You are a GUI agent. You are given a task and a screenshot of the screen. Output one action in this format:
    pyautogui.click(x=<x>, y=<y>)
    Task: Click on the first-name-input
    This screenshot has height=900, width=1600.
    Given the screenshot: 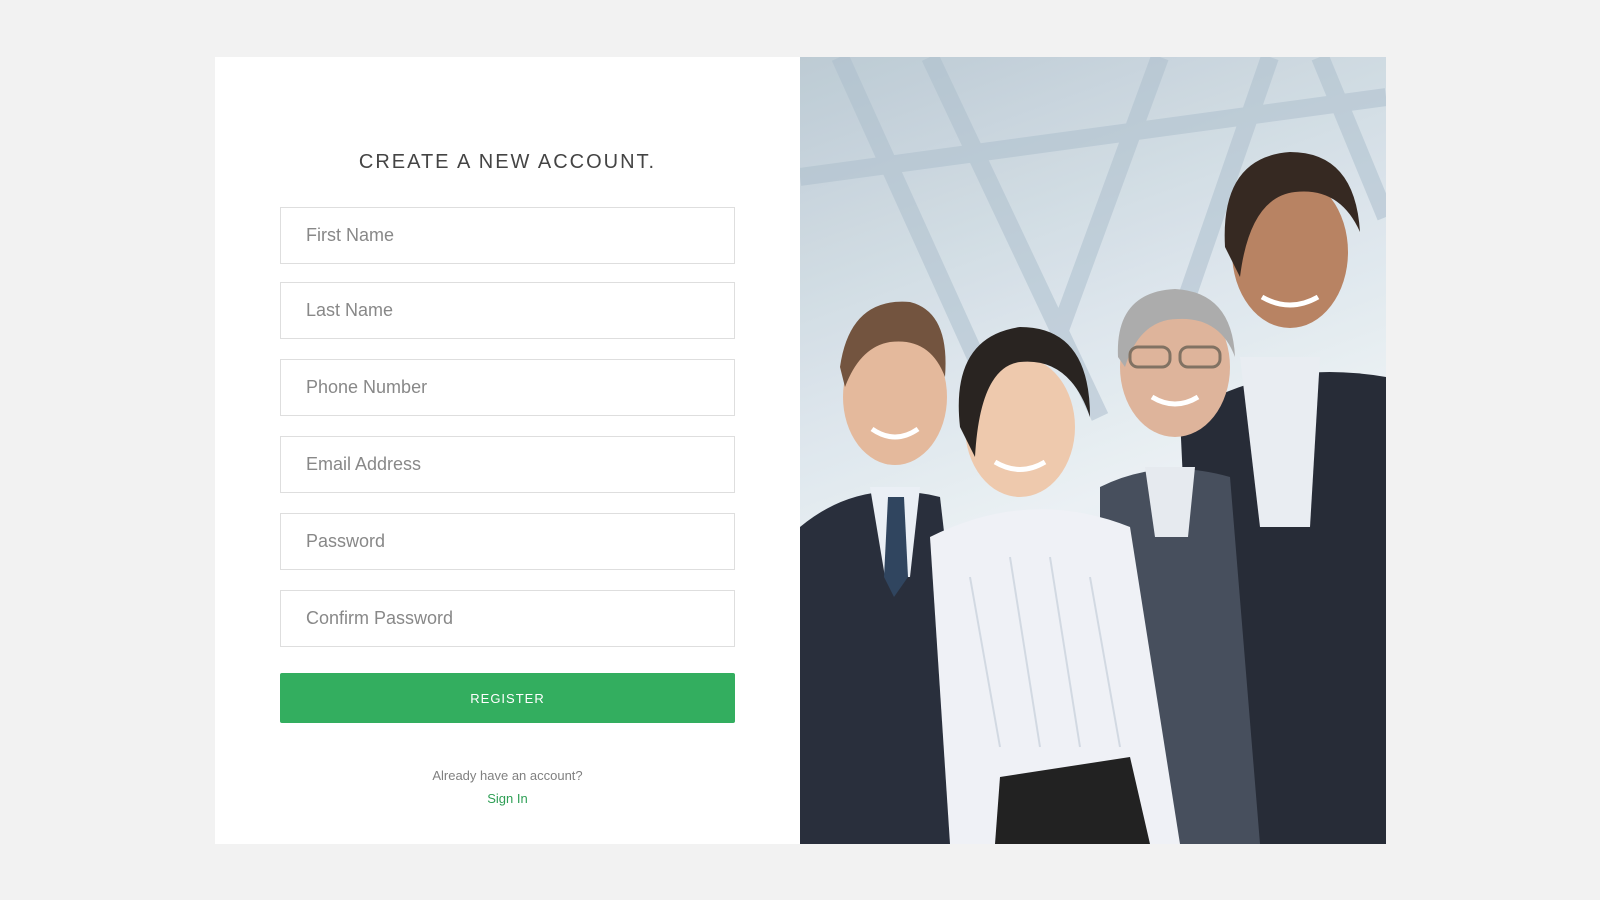 What is the action you would take?
    pyautogui.click(x=507, y=235)
    